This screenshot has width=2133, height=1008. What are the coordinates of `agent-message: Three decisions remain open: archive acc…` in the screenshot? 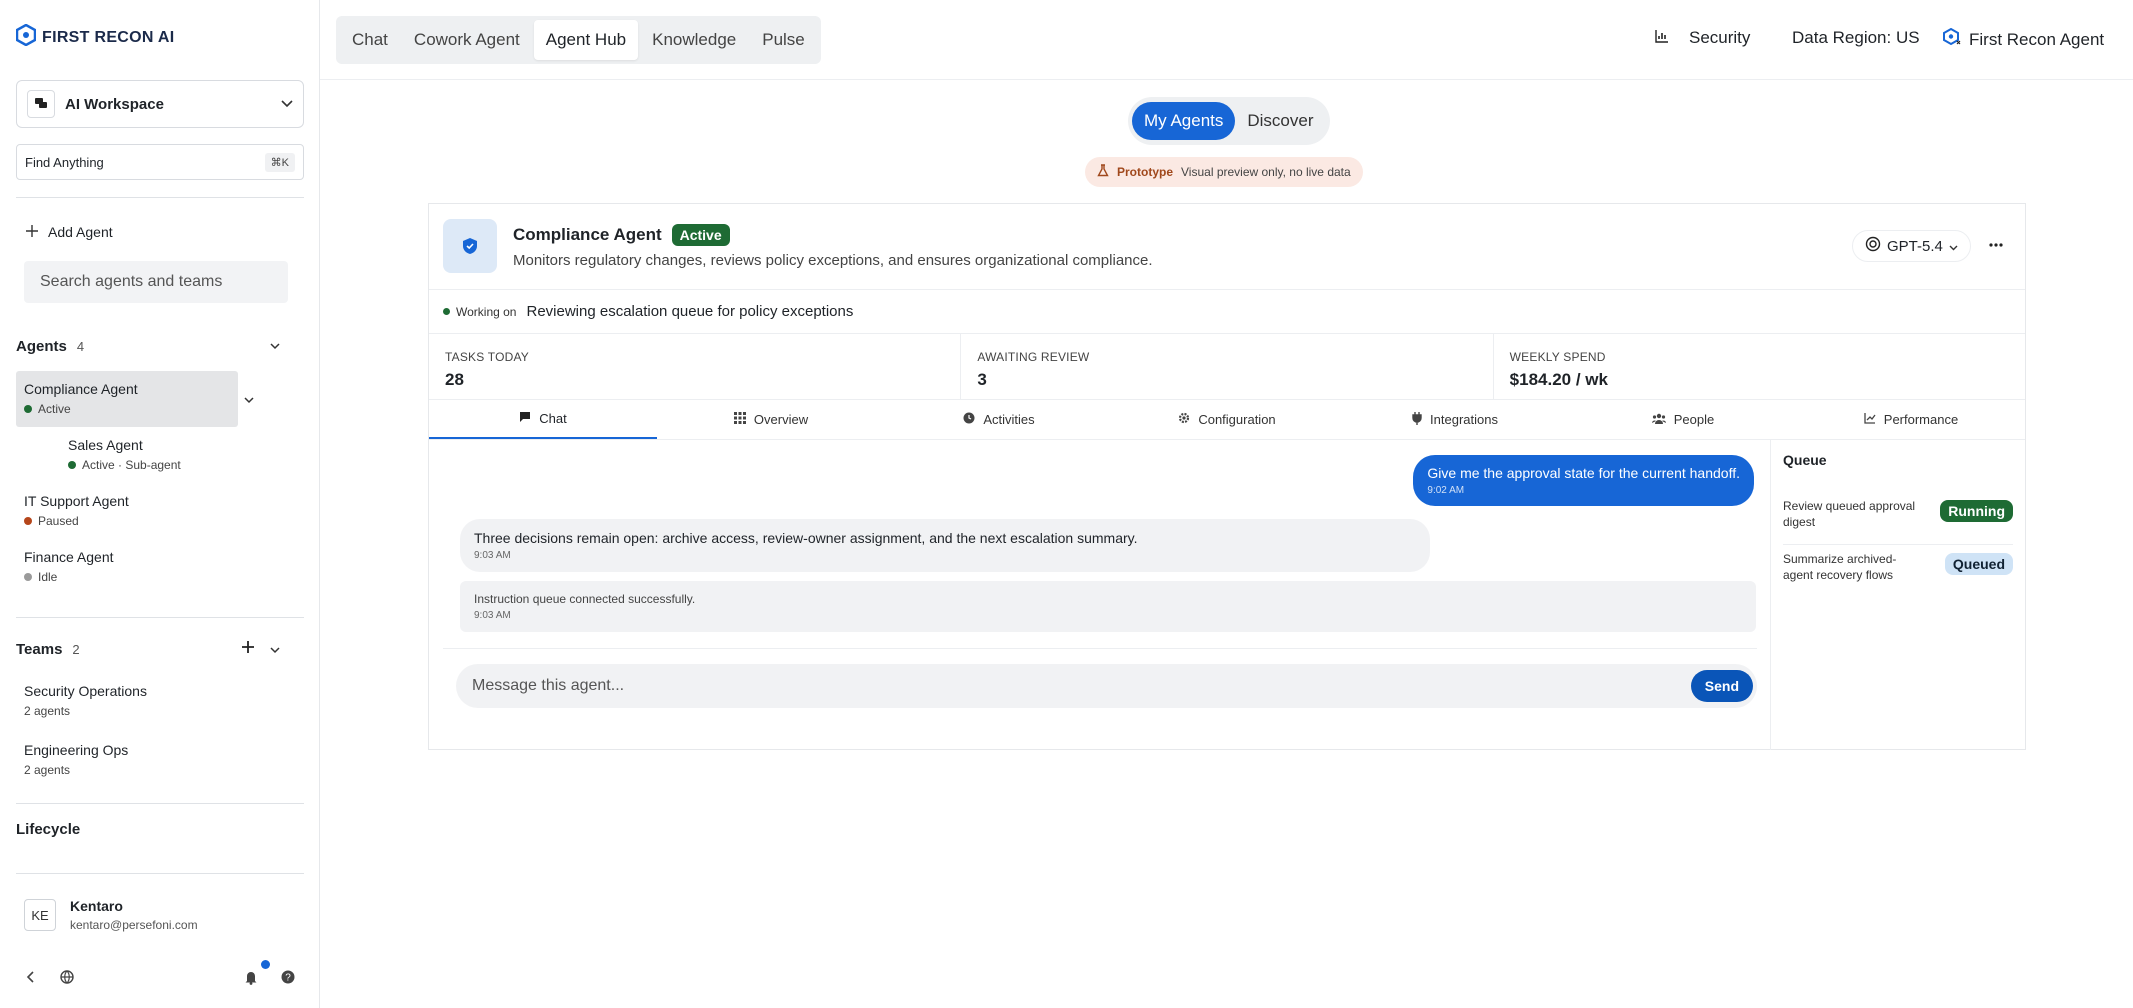 It's located at (945, 545).